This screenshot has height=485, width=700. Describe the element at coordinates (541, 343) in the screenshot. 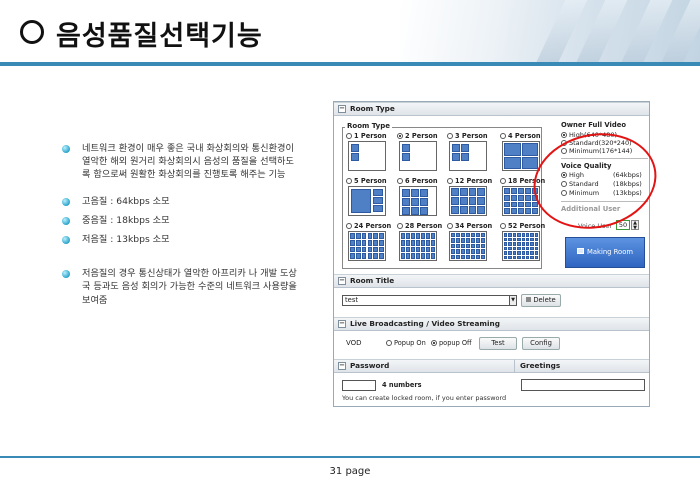

I see `config-button: Config` at that location.